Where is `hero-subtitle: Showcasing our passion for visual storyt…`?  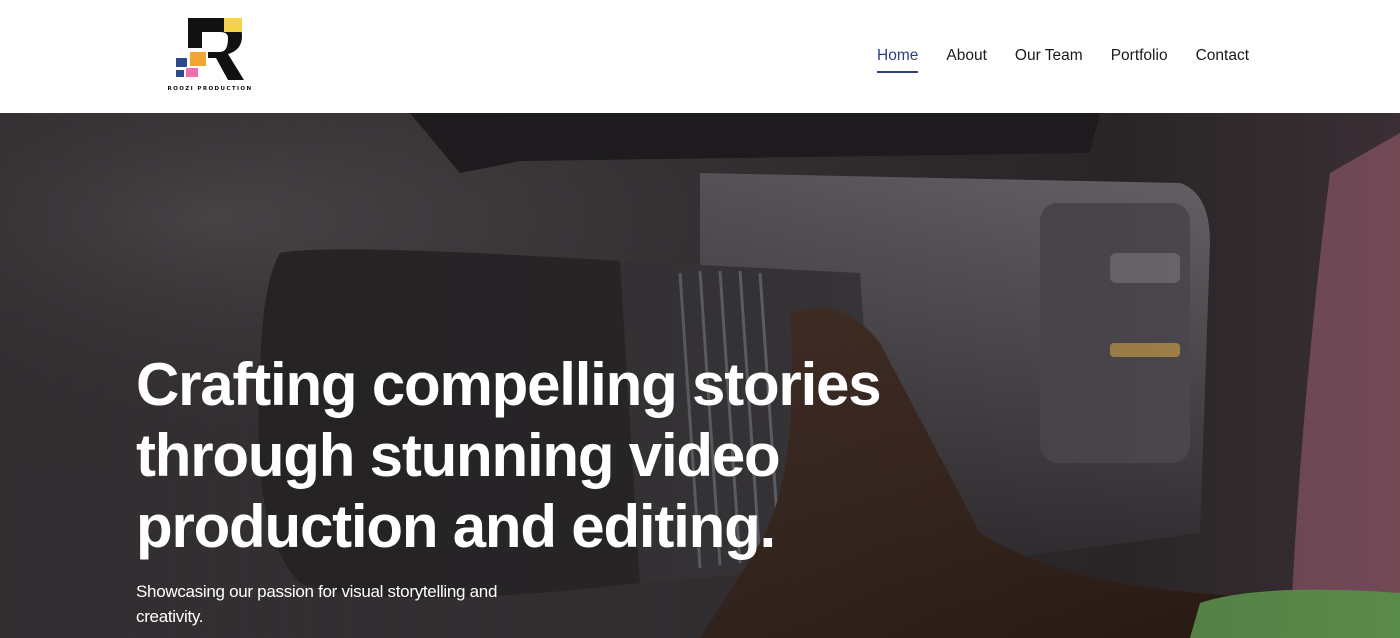 hero-subtitle: Showcasing our passion for visual storyt… is located at coordinates (336, 604).